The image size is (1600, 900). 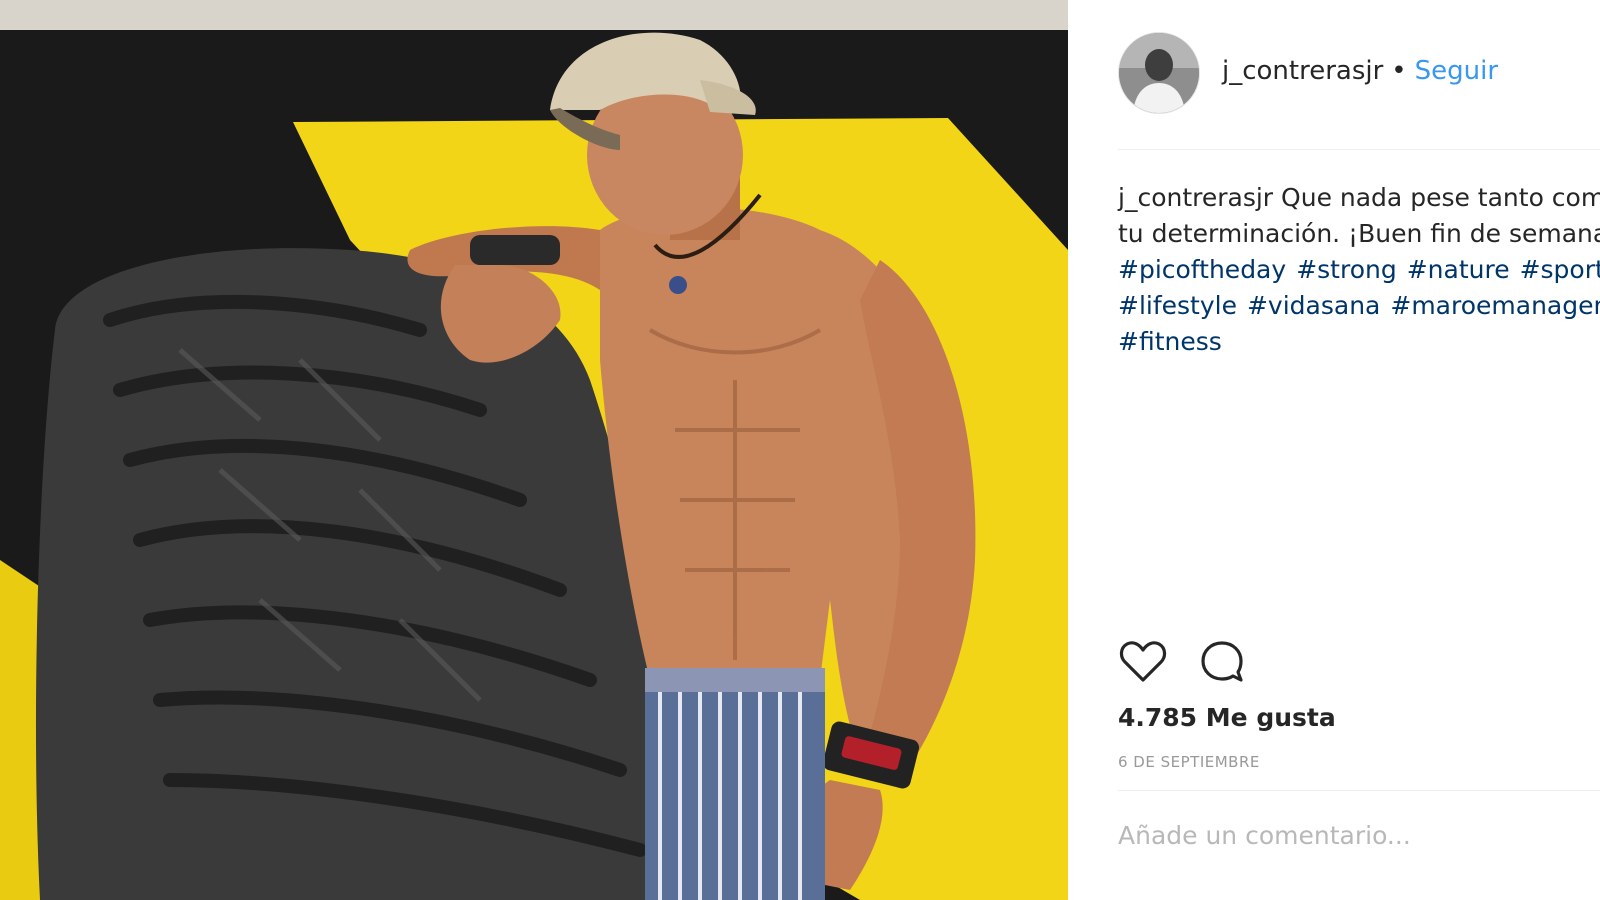 What do you see at coordinates (1177, 305) in the screenshot?
I see `hashtag-link: #lifestyle` at bounding box center [1177, 305].